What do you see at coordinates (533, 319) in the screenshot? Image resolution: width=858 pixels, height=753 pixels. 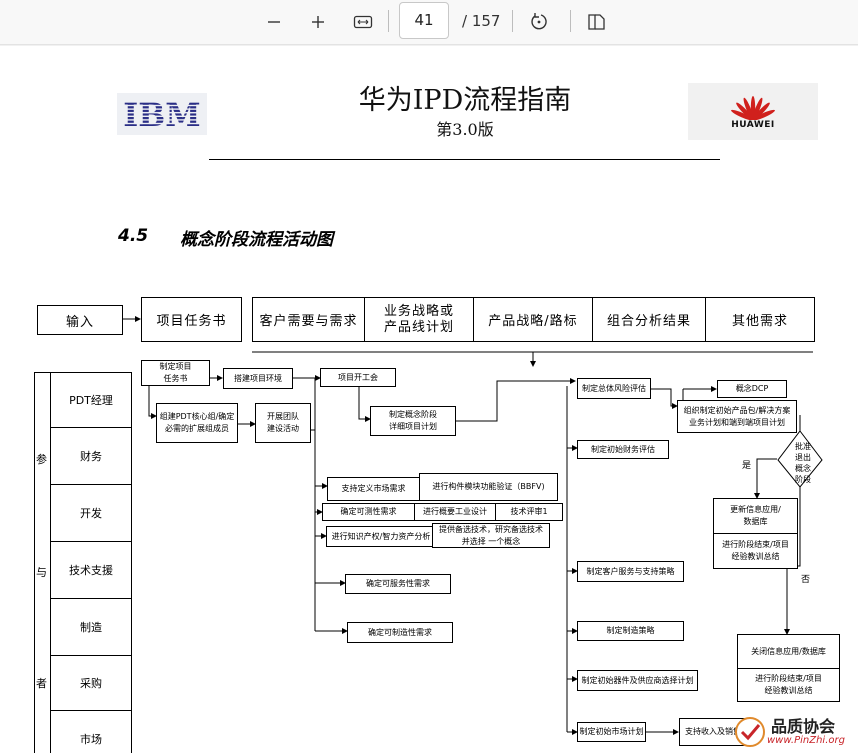 I see `input-product-roadmap: 产品战略/路标` at bounding box center [533, 319].